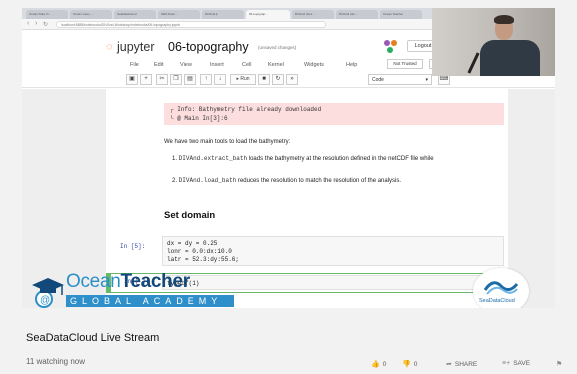 This screenshot has width=577, height=374. I want to click on menu-insert: Insert, so click(217, 65).